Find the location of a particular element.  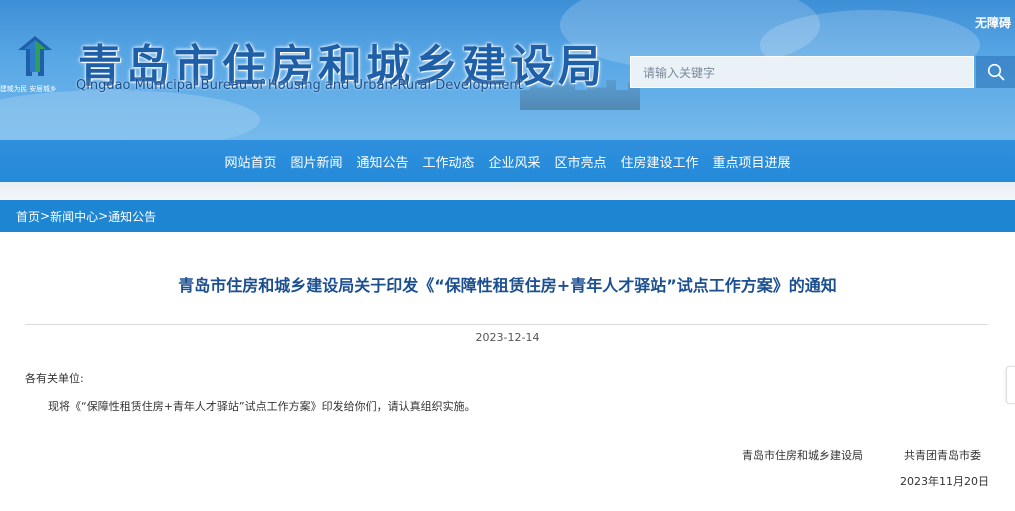

article-date: 2023-12-14 is located at coordinates (507, 337).